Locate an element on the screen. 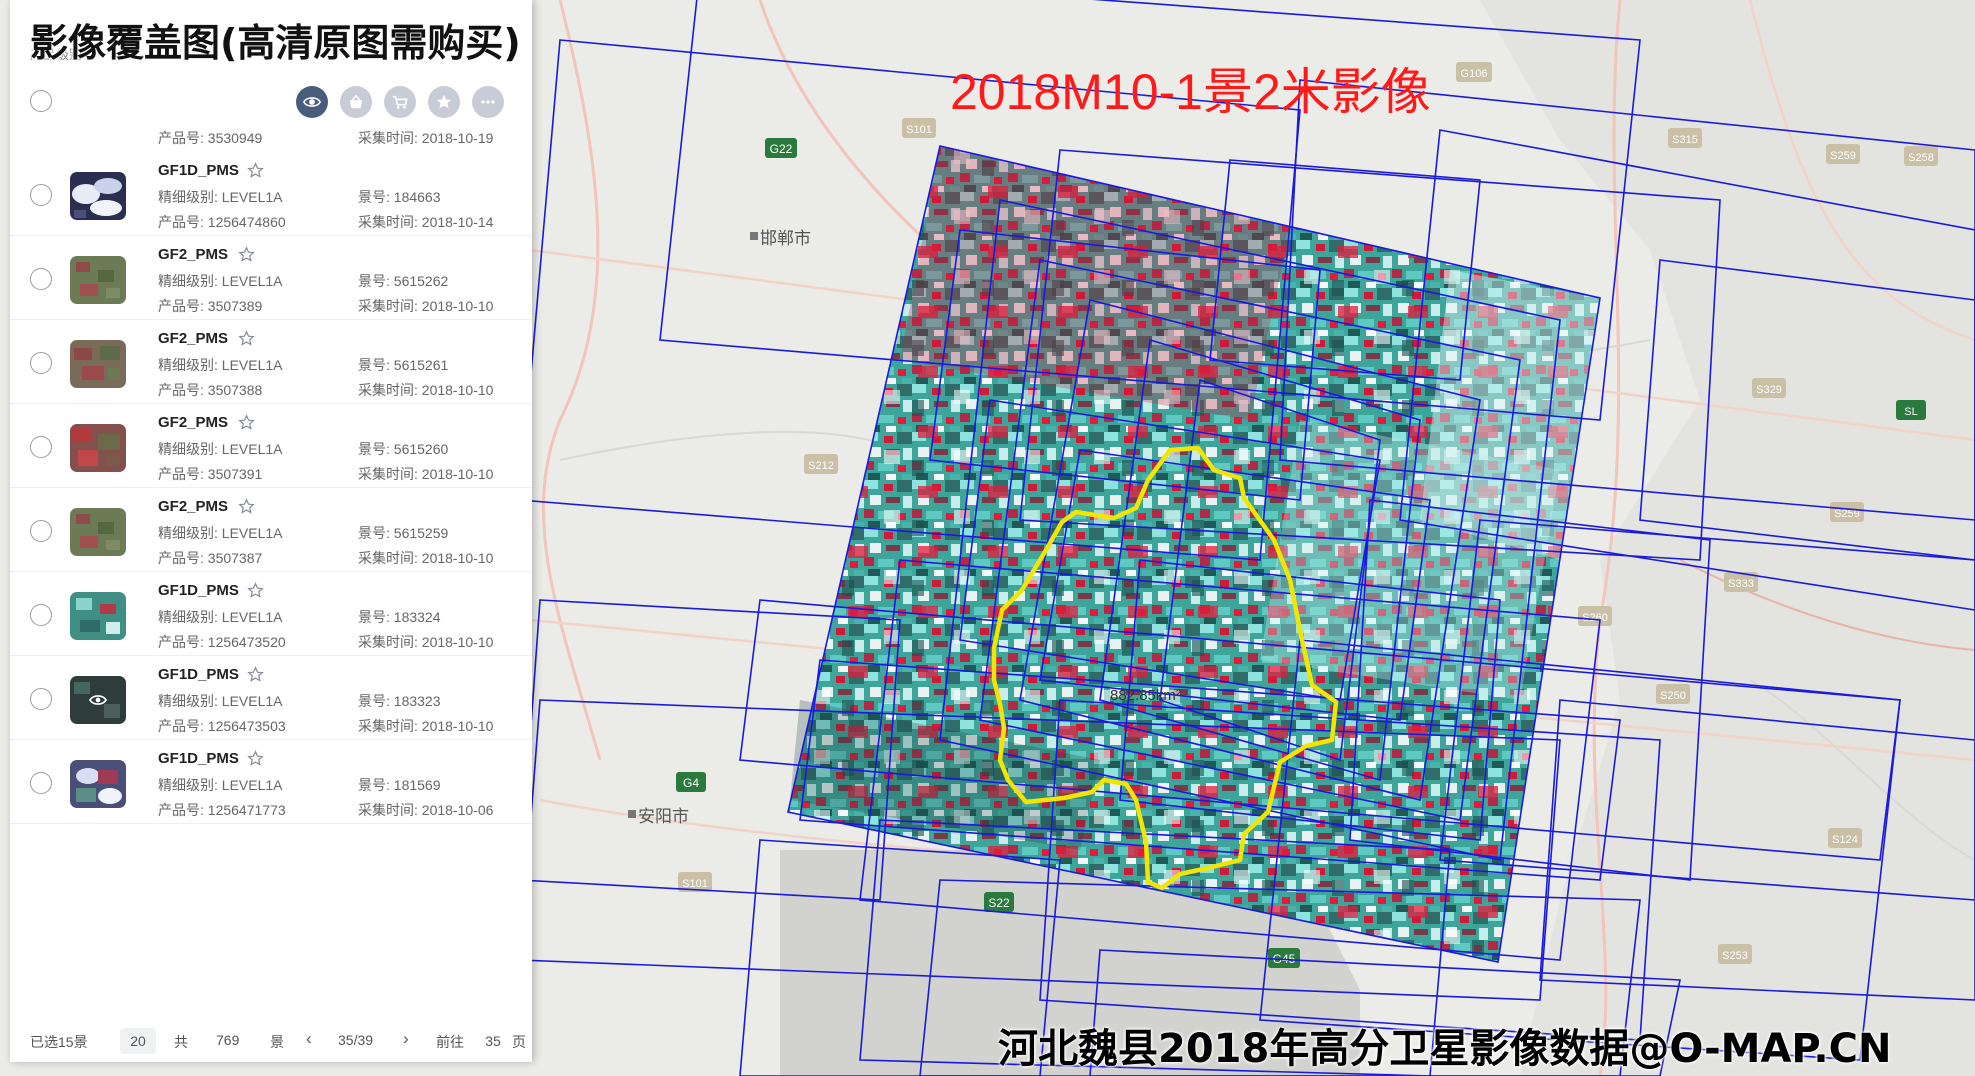 The height and width of the screenshot is (1076, 1975). more-button is located at coordinates (488, 102).